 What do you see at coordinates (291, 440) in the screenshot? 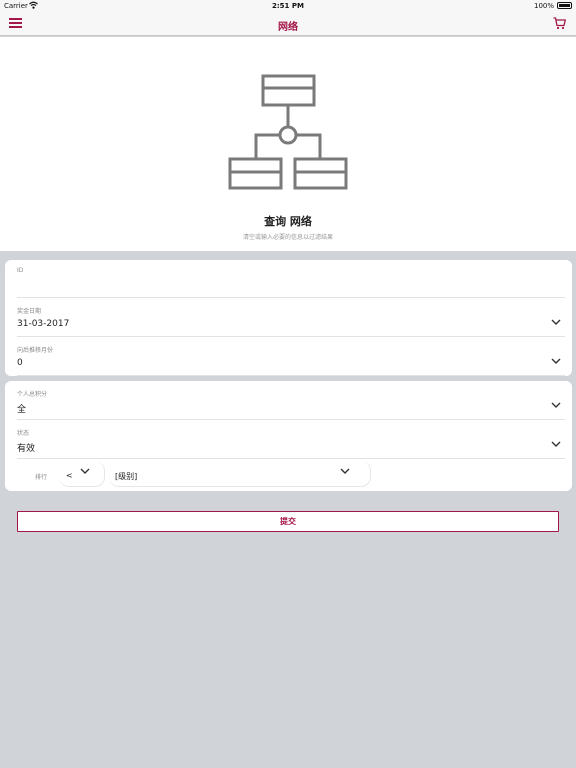
I see `status-select: 状态 有效` at bounding box center [291, 440].